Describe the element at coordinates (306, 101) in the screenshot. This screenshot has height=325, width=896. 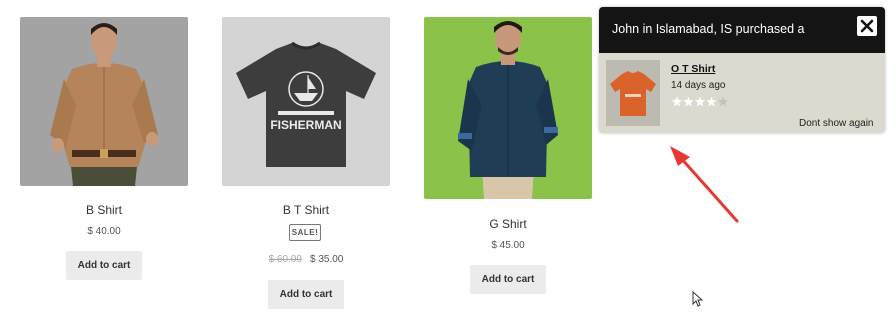
I see `product-image-b-t-shirt: FISHERMAN` at that location.